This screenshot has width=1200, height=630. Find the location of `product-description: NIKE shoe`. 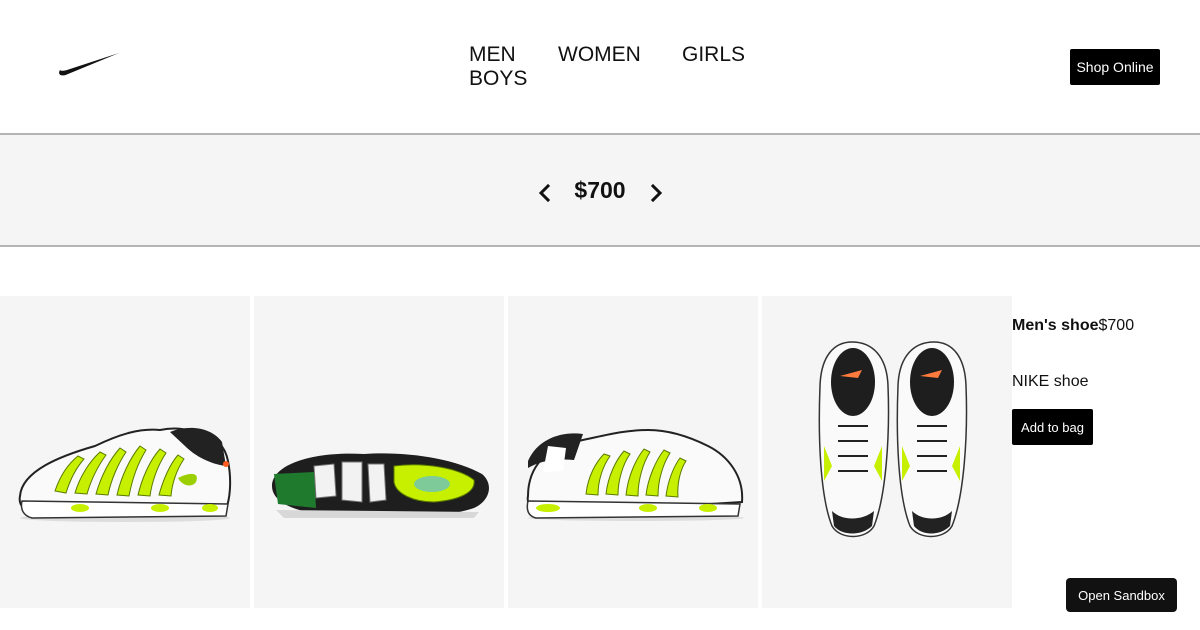

product-description: NIKE shoe is located at coordinates (1050, 381).